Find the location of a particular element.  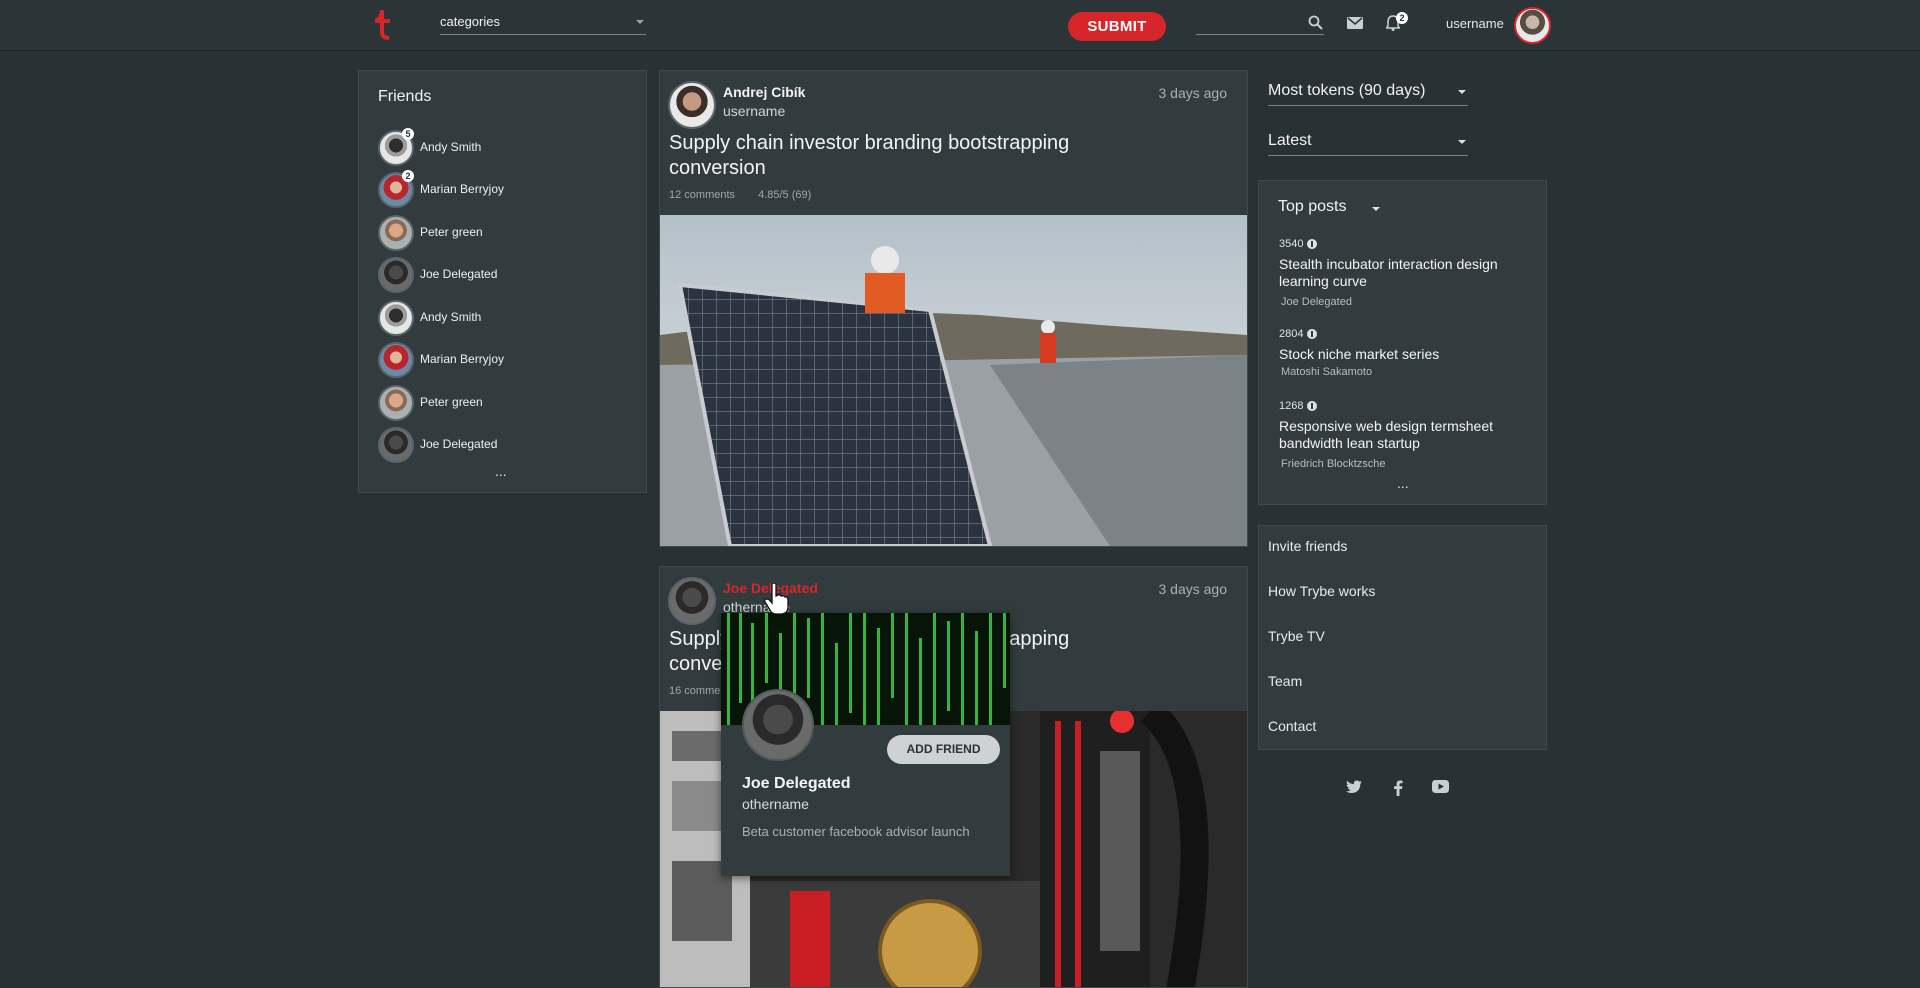

contact-link: Contact is located at coordinates (1292, 726).